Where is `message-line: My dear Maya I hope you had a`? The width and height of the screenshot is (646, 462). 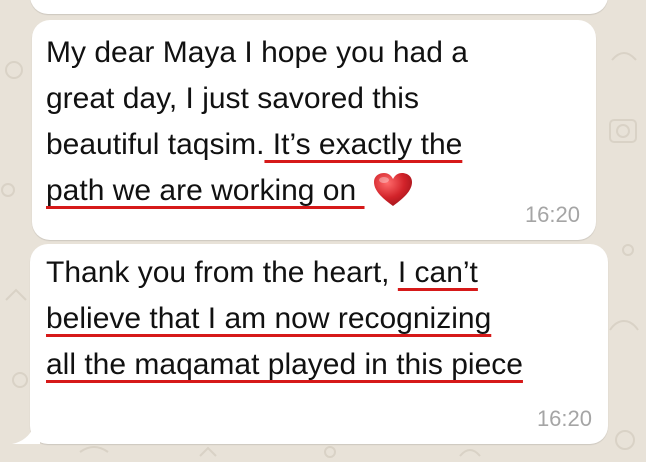 message-line: My dear Maya I hope you had a is located at coordinates (257, 53).